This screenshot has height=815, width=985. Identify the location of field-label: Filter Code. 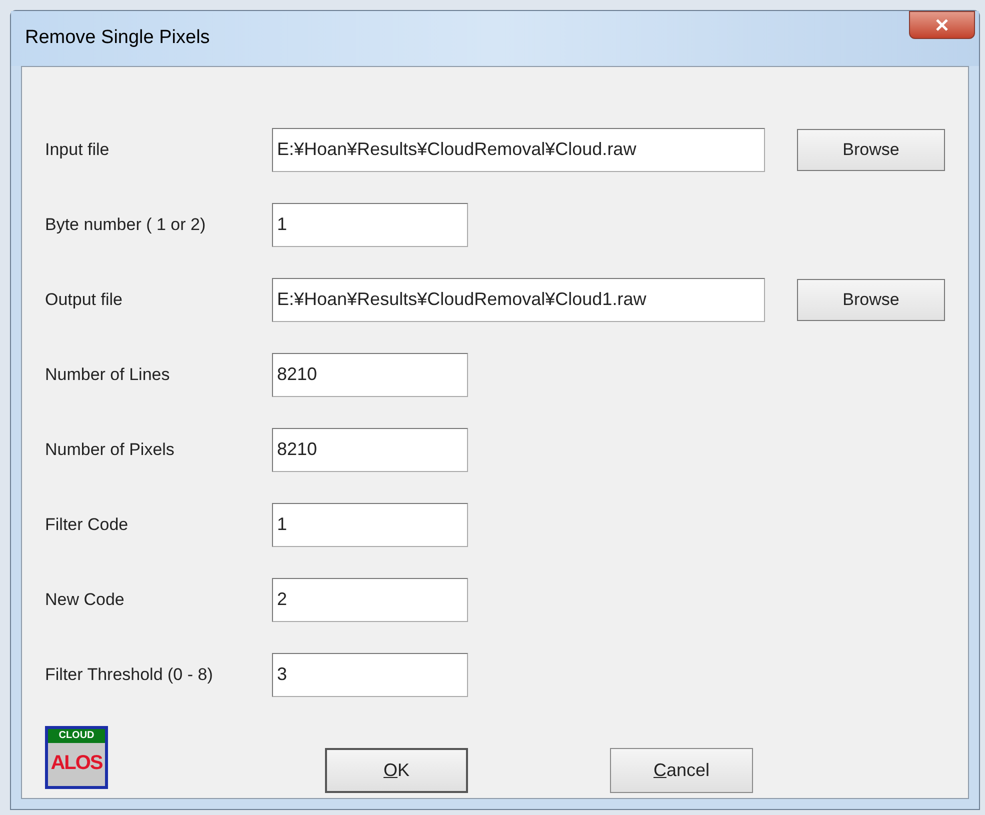
(87, 525).